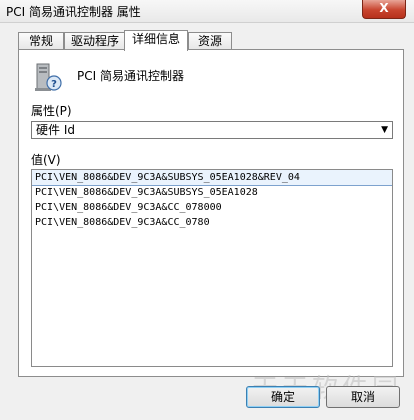 This screenshot has width=414, height=420. I want to click on close-button: X, so click(384, 9).